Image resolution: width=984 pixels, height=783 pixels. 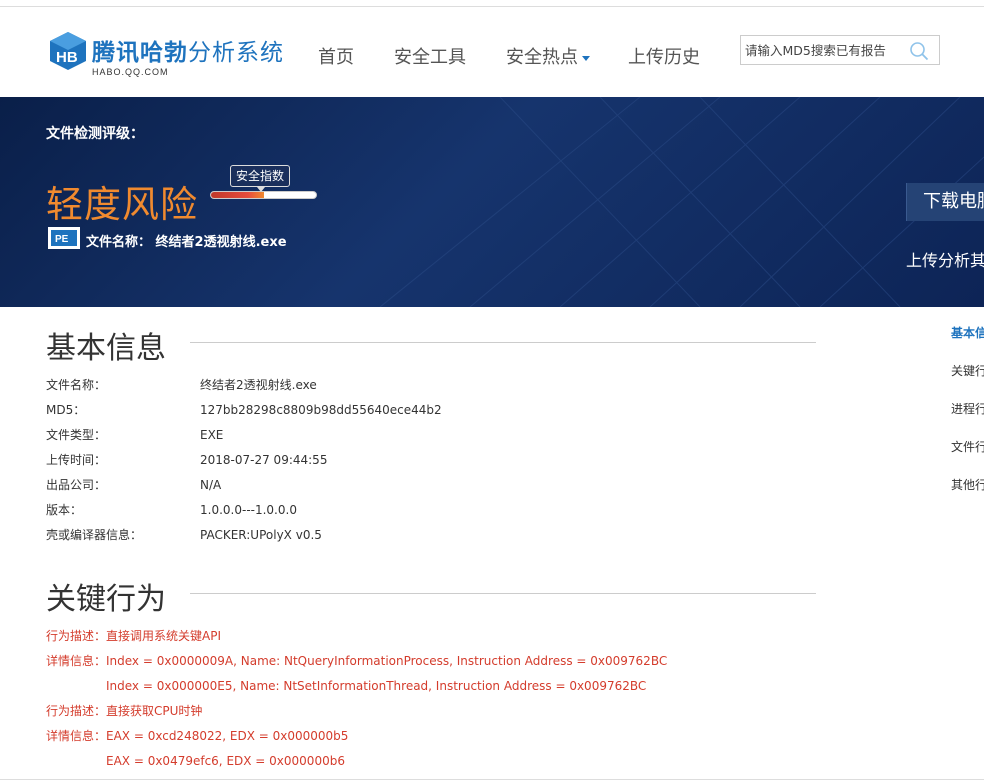 What do you see at coordinates (260, 178) in the screenshot?
I see `safety-index-tag: 安全指数` at bounding box center [260, 178].